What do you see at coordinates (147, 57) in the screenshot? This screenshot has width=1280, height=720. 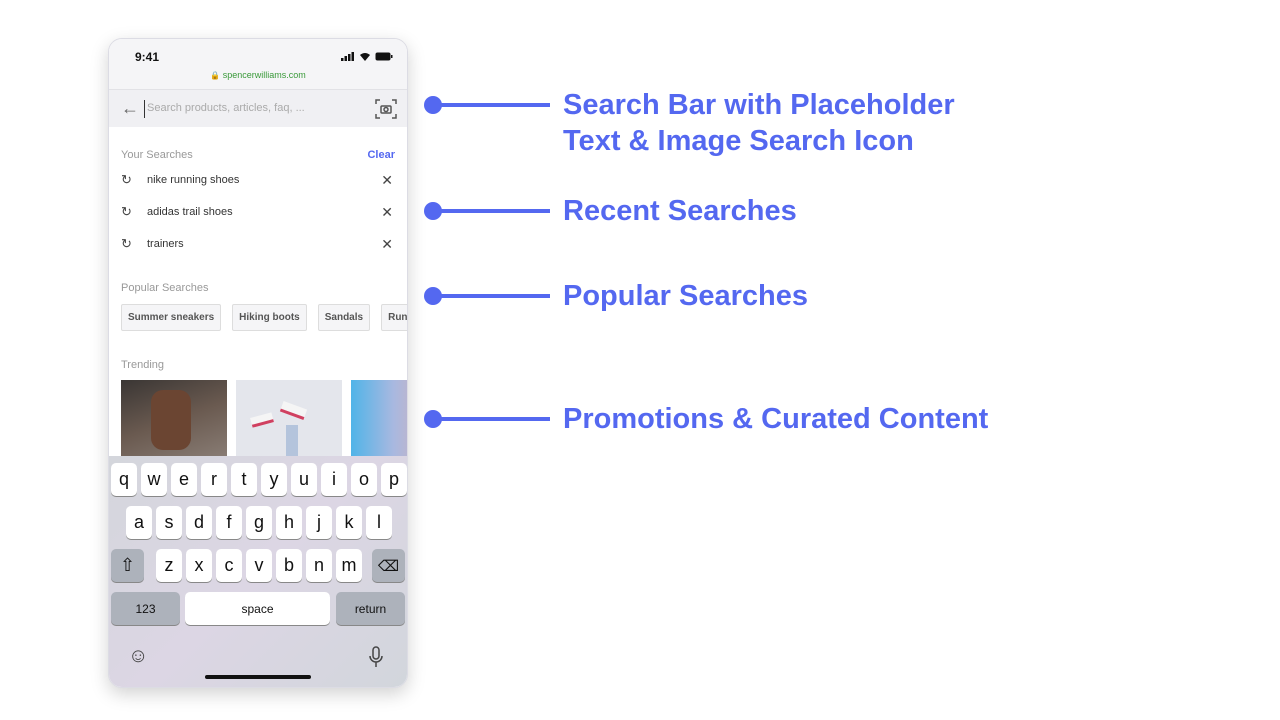 I see `clock: 9:41` at bounding box center [147, 57].